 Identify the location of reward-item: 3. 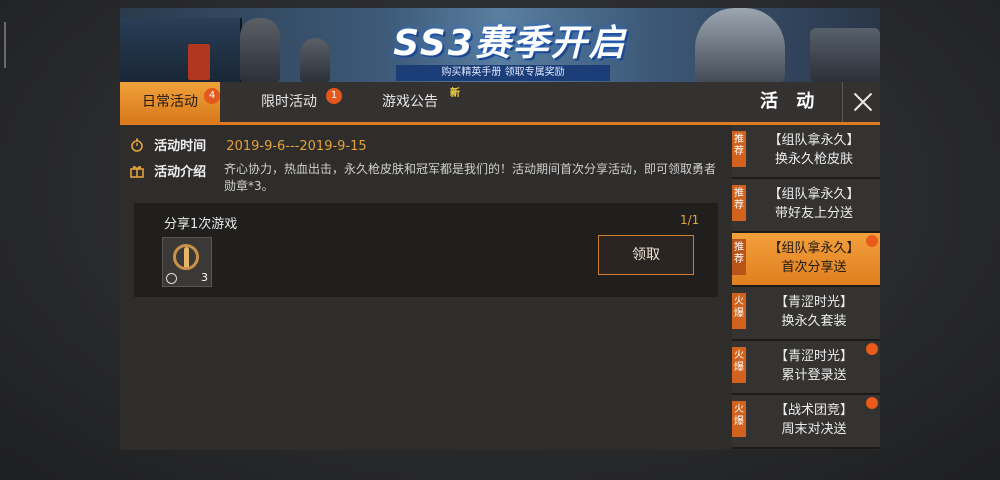
(187, 262).